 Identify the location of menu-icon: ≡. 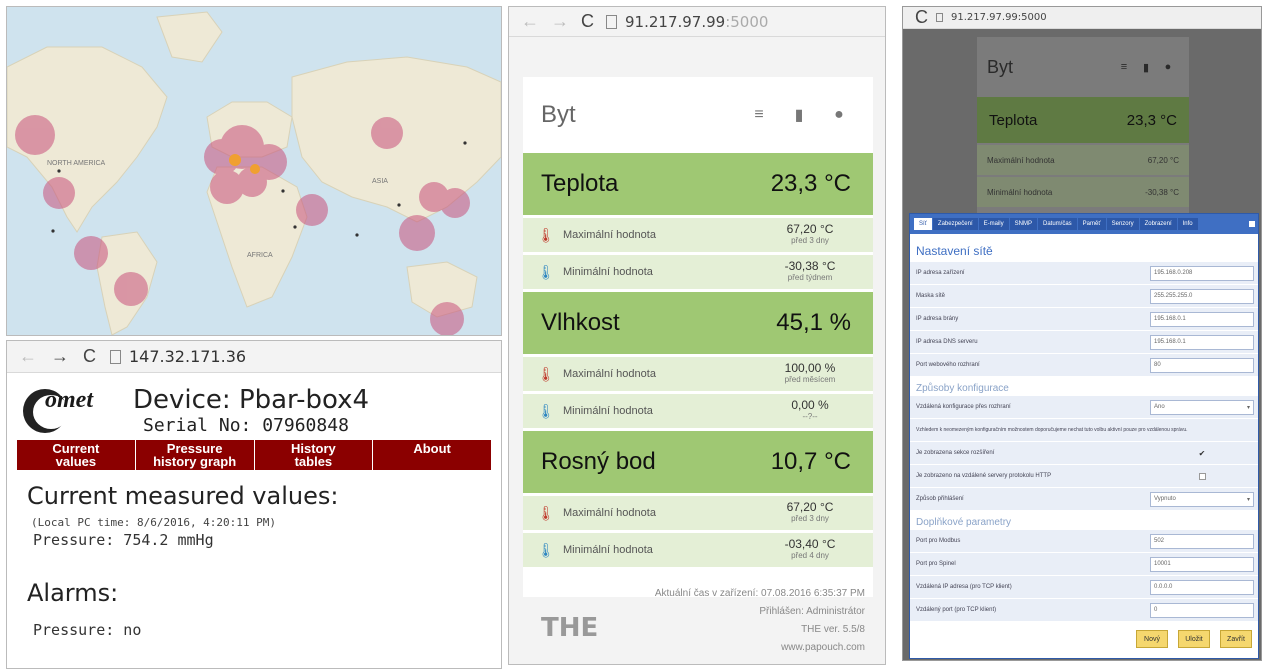
(759, 115).